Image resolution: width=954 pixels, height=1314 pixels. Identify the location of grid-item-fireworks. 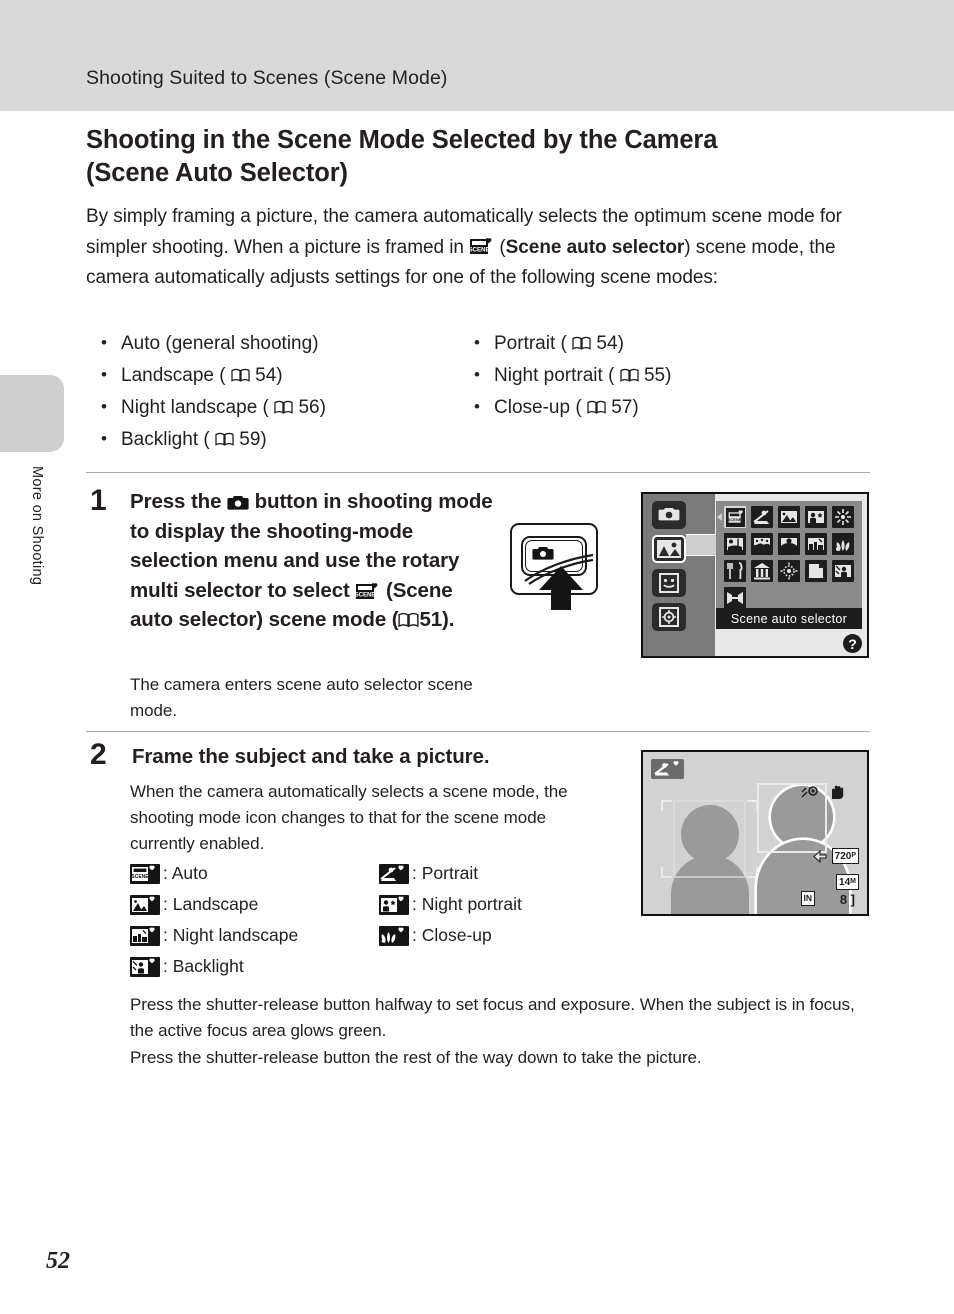
(789, 571).